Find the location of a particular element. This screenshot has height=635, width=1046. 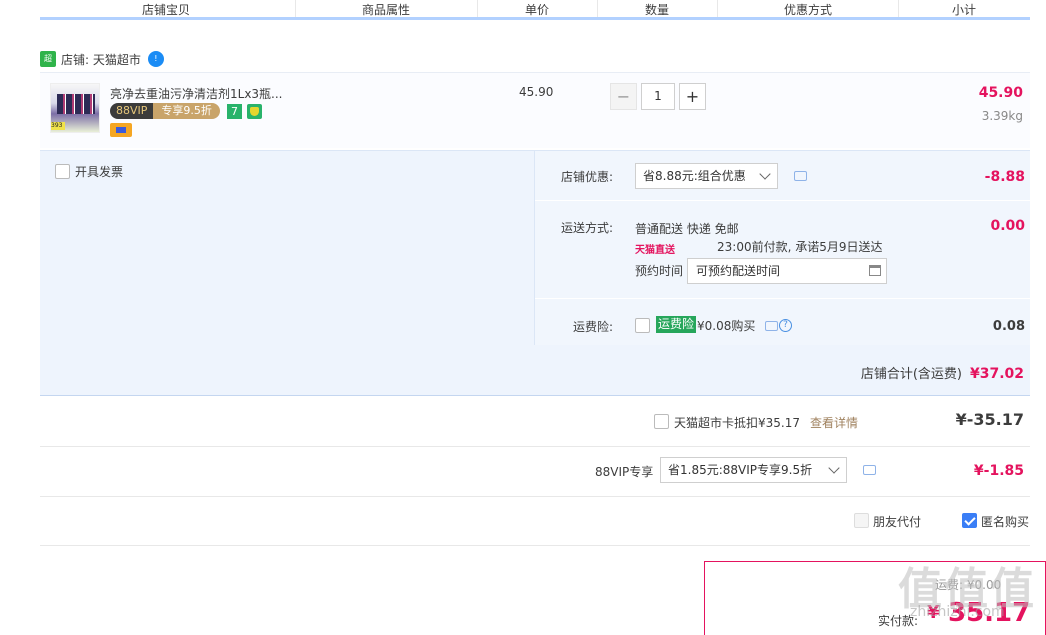

vip-badge-left: 88VIP is located at coordinates (132, 111).